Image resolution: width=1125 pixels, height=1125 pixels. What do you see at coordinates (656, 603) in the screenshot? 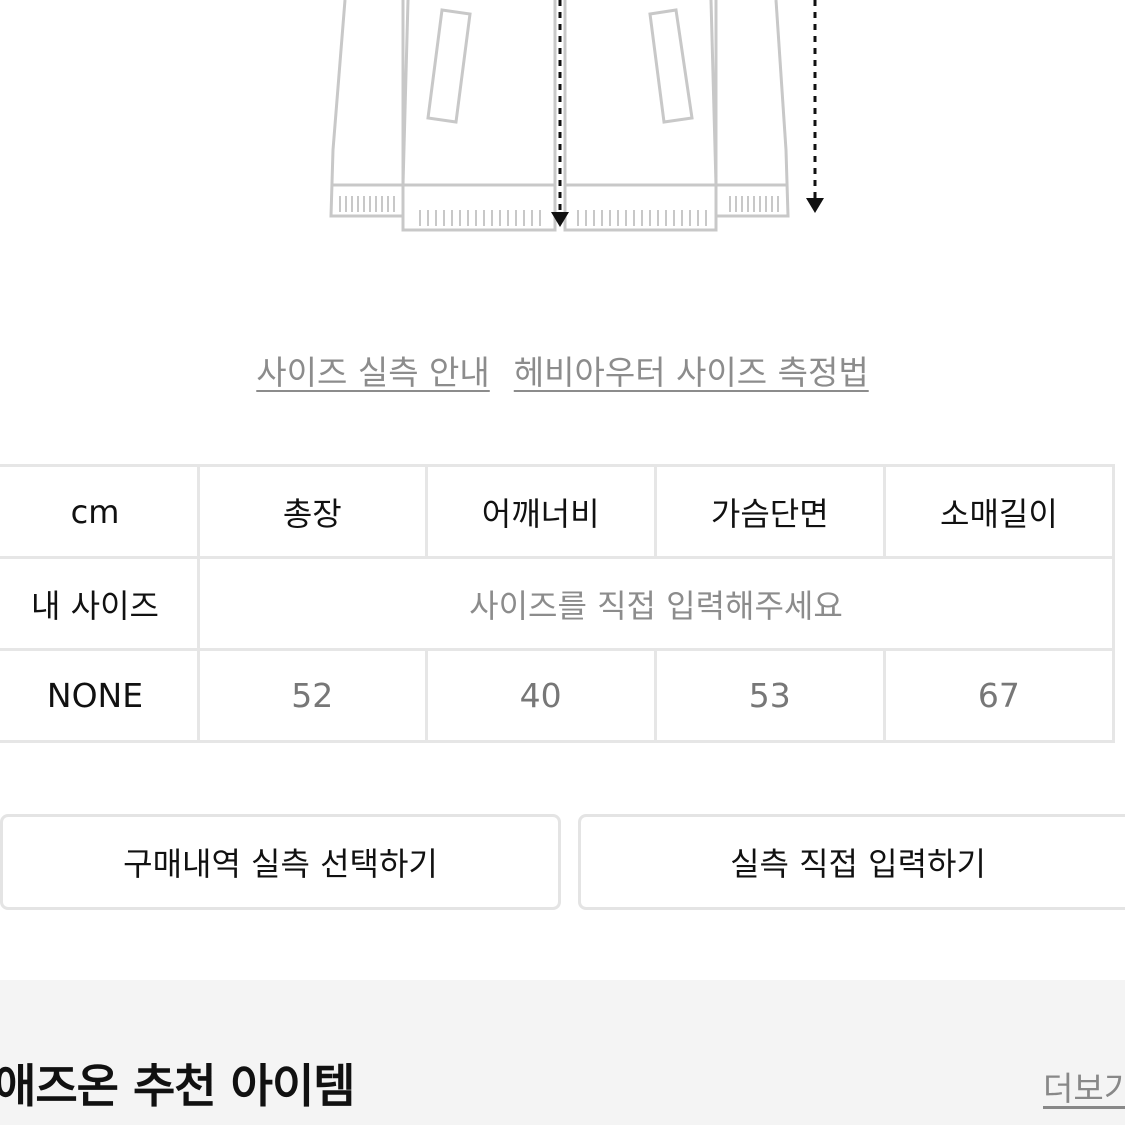
I see `my-size-input-prompt: 사이즈를 직접 입력해주세요` at bounding box center [656, 603].